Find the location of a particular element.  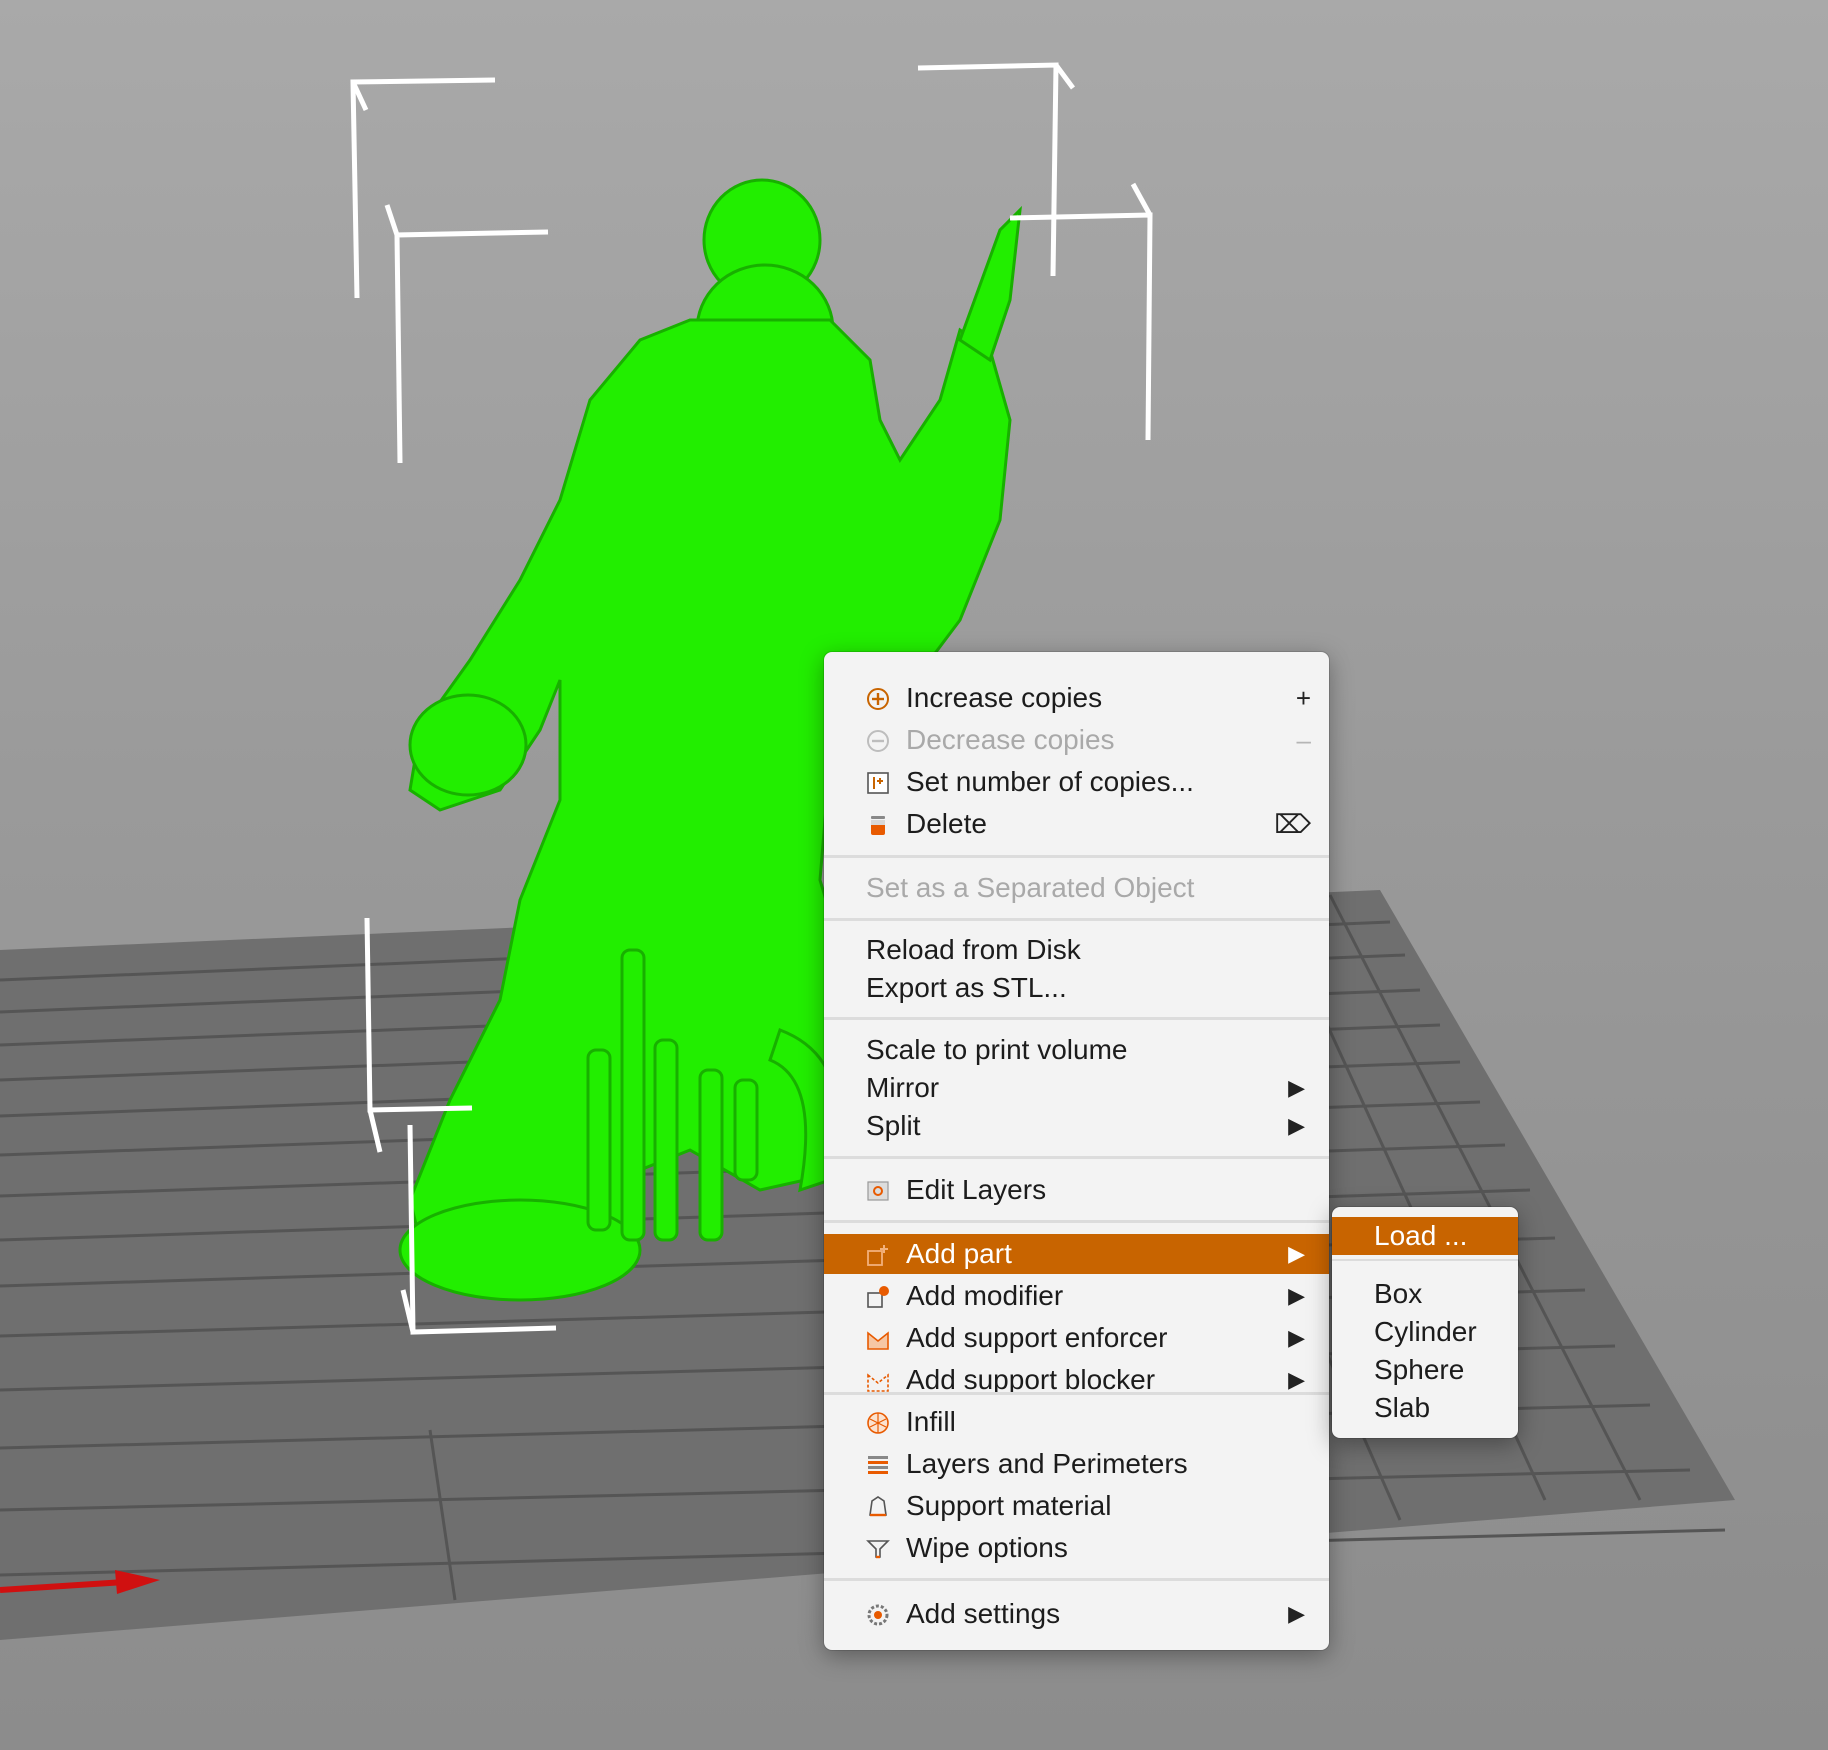

menu-item-label: Add part is located at coordinates (959, 1253).